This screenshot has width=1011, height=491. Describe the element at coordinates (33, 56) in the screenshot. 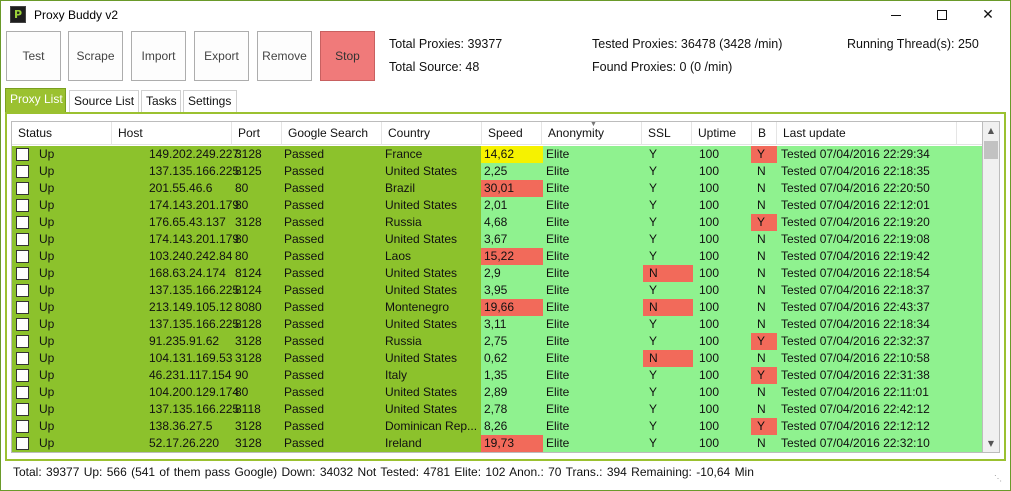

I see `test-button: Test` at that location.